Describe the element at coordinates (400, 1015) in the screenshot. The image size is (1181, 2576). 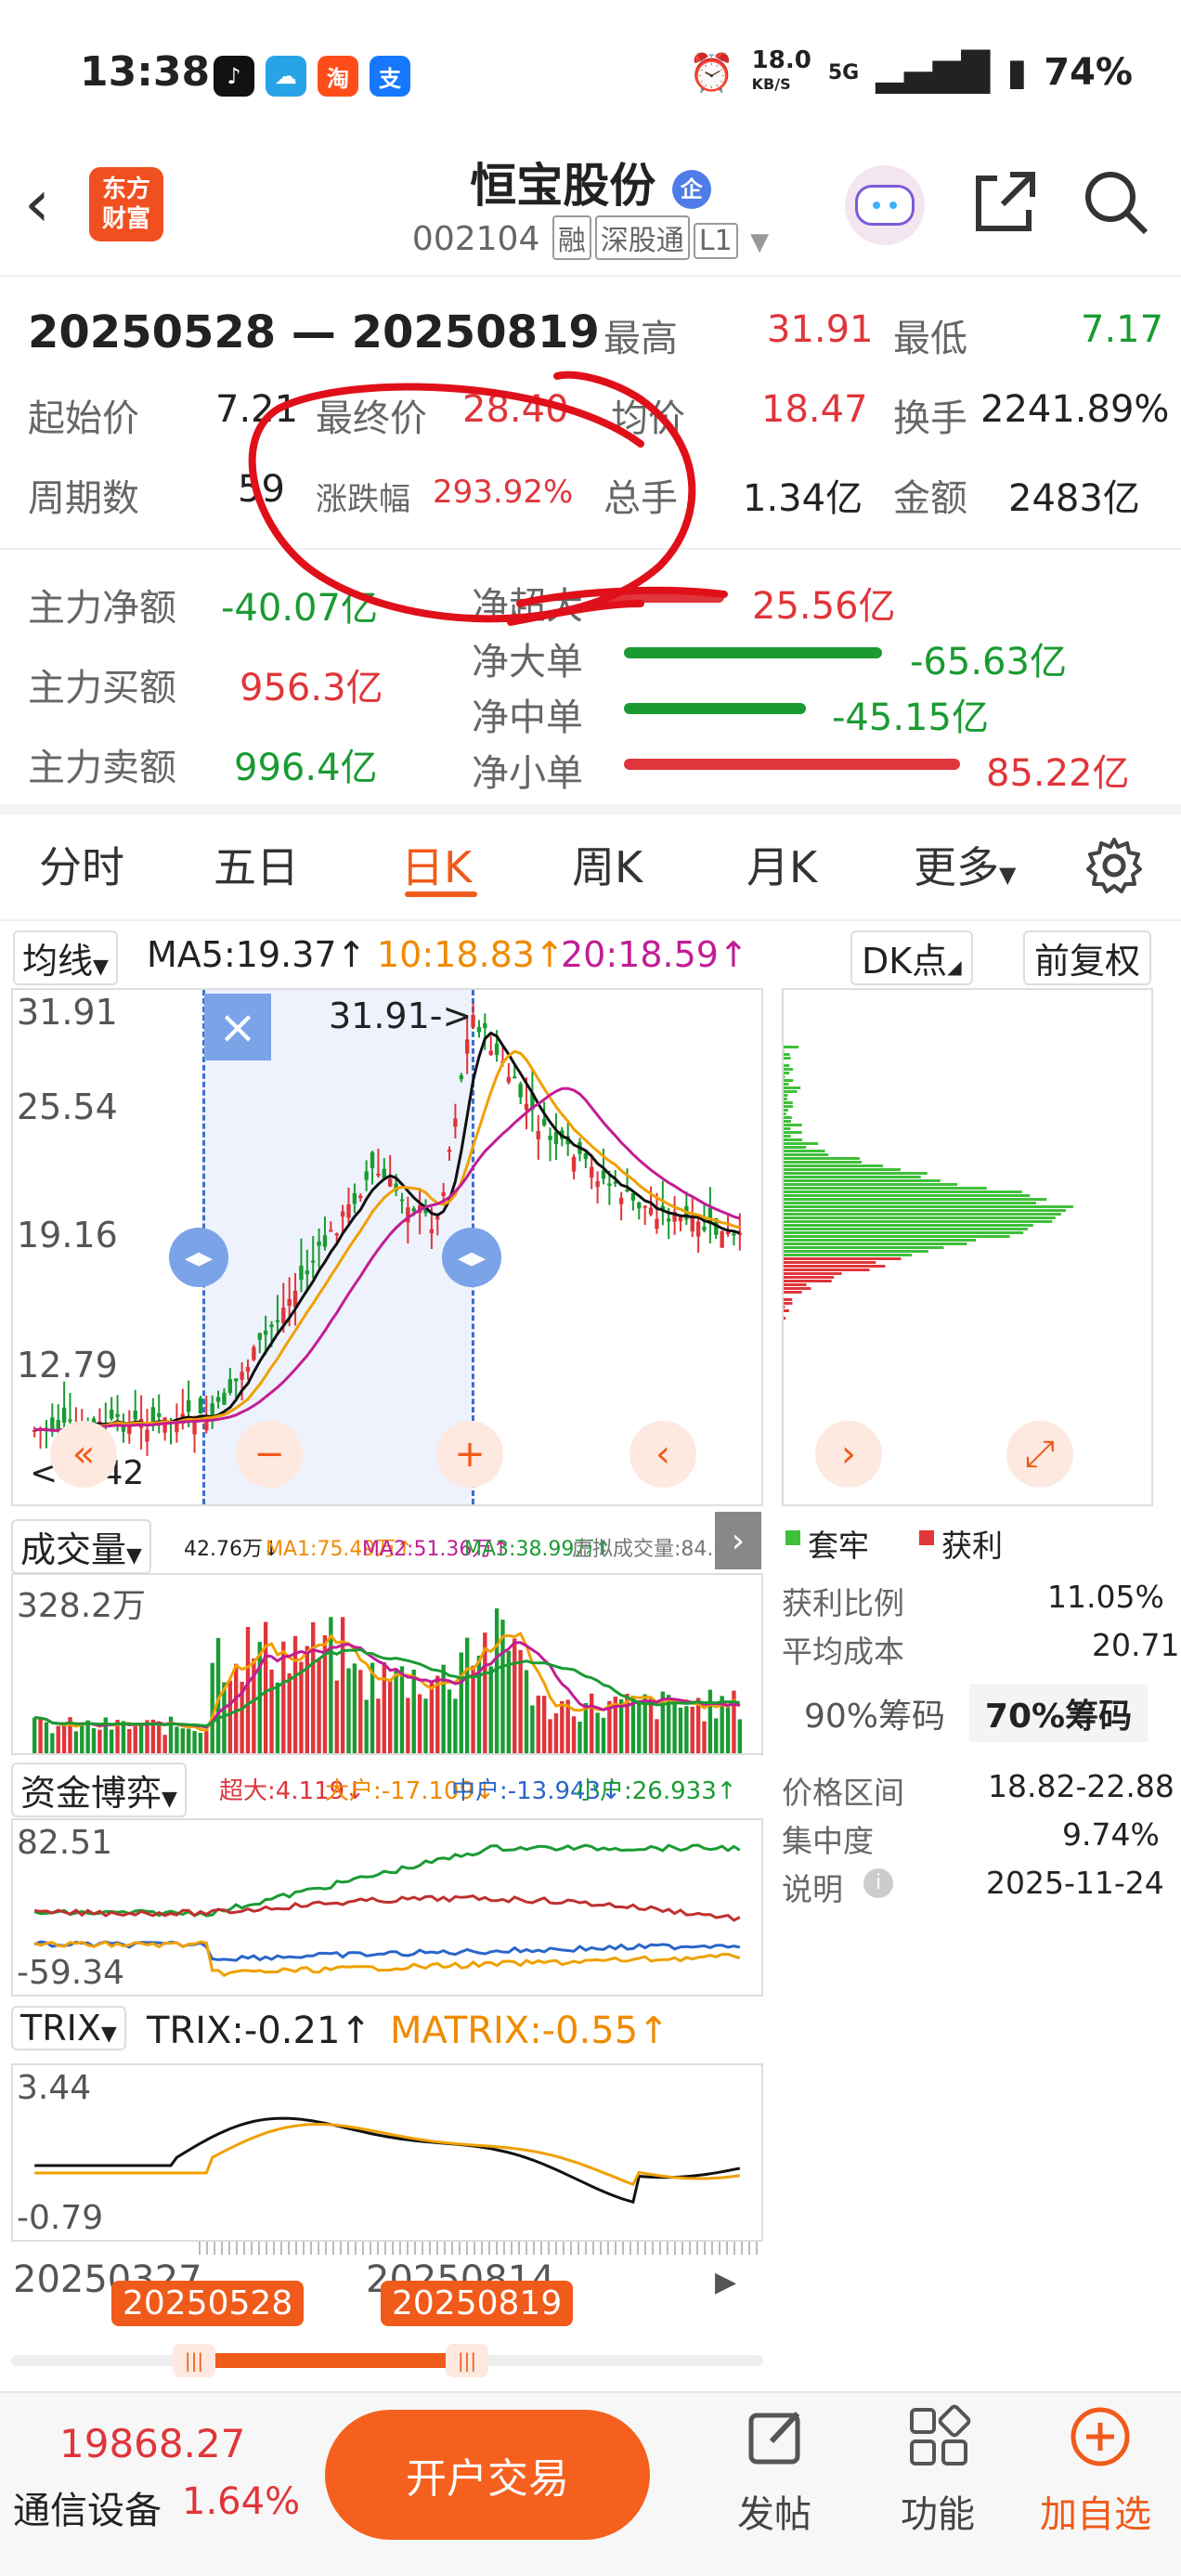
I see `kline-high-note: 31.91->` at that location.